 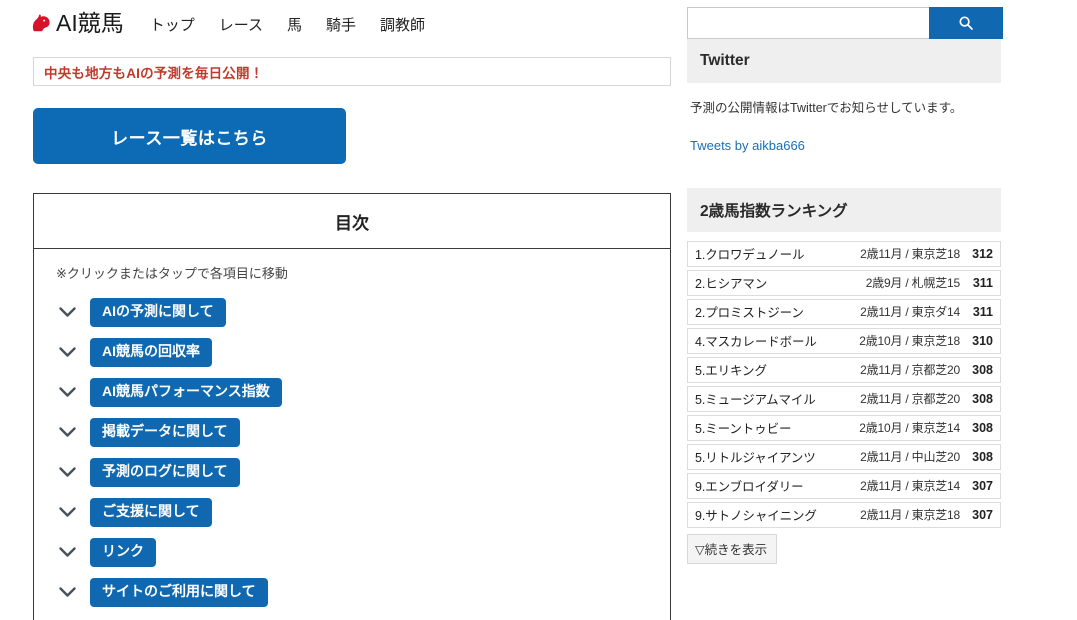 I want to click on brand-logo-link: AI競馬, so click(x=76, y=23).